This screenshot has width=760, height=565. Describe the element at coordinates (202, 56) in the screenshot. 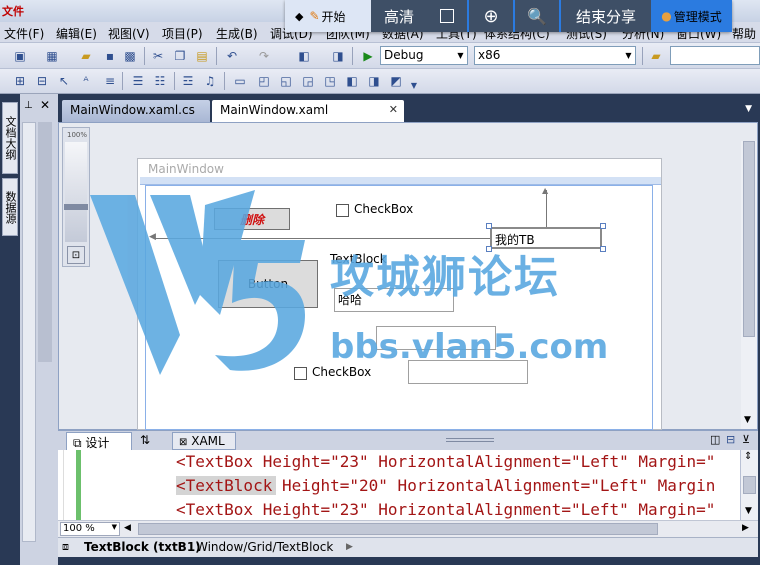

I see `paste-icon: ▤` at that location.